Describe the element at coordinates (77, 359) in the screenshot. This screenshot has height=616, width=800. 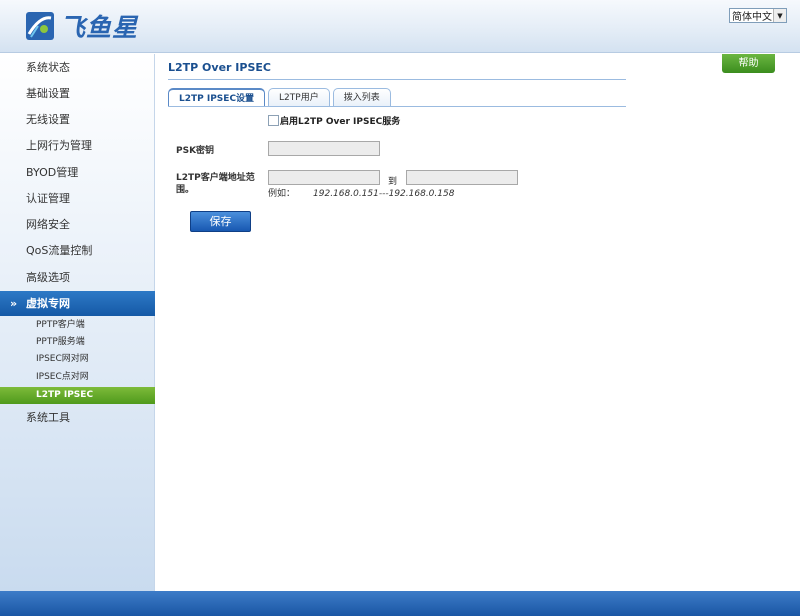
I see `sidebar-subitem-ipsec-net: IPSEC网对网` at that location.